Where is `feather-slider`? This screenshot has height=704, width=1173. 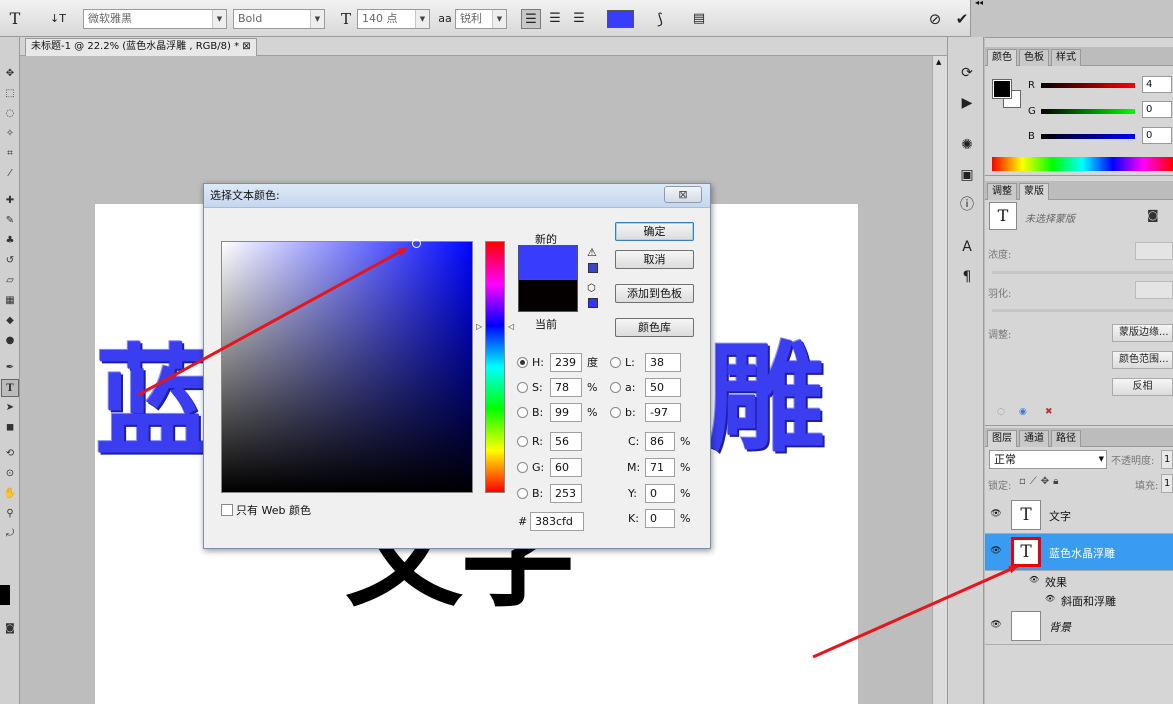 feather-slider is located at coordinates (1082, 310).